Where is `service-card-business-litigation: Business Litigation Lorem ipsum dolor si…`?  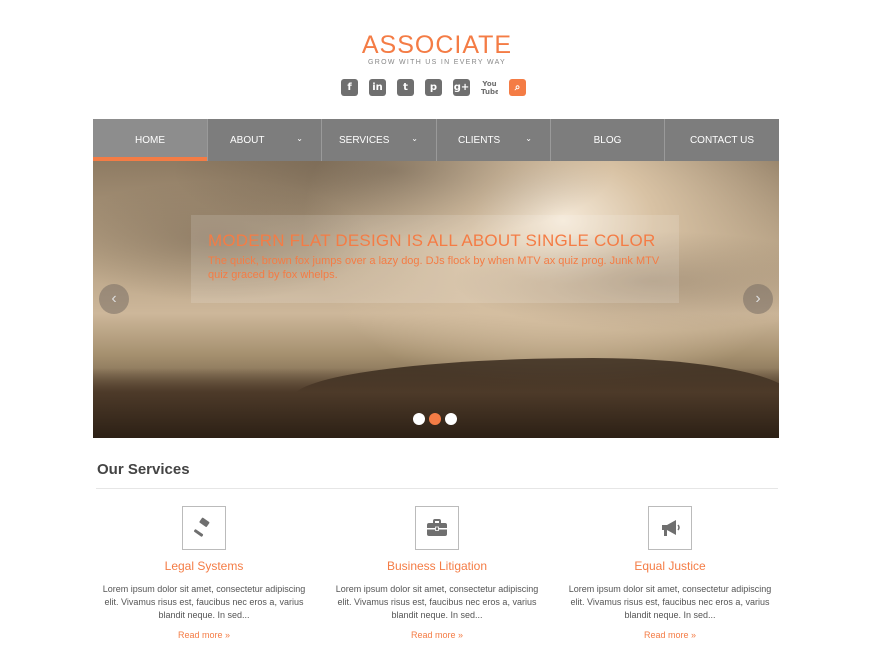
service-card-business-litigation: Business Litigation Lorem ipsum dolor si… is located at coordinates (437, 573).